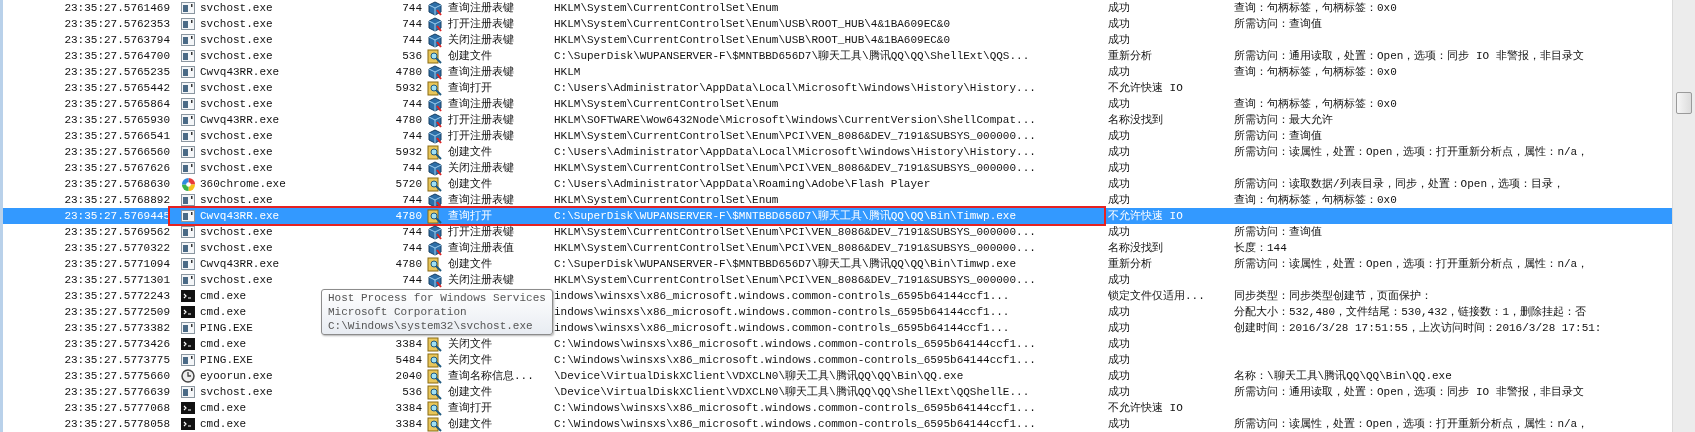  What do you see at coordinates (117, 424) in the screenshot?
I see `time-cell-text: 23:35:27.5778058` at bounding box center [117, 424].